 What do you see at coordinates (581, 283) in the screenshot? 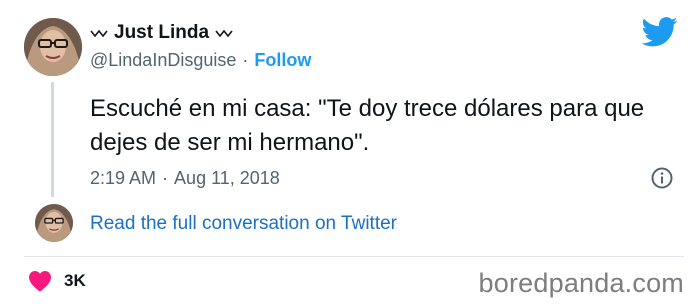
I see `watermark: boredpanda.com` at bounding box center [581, 283].